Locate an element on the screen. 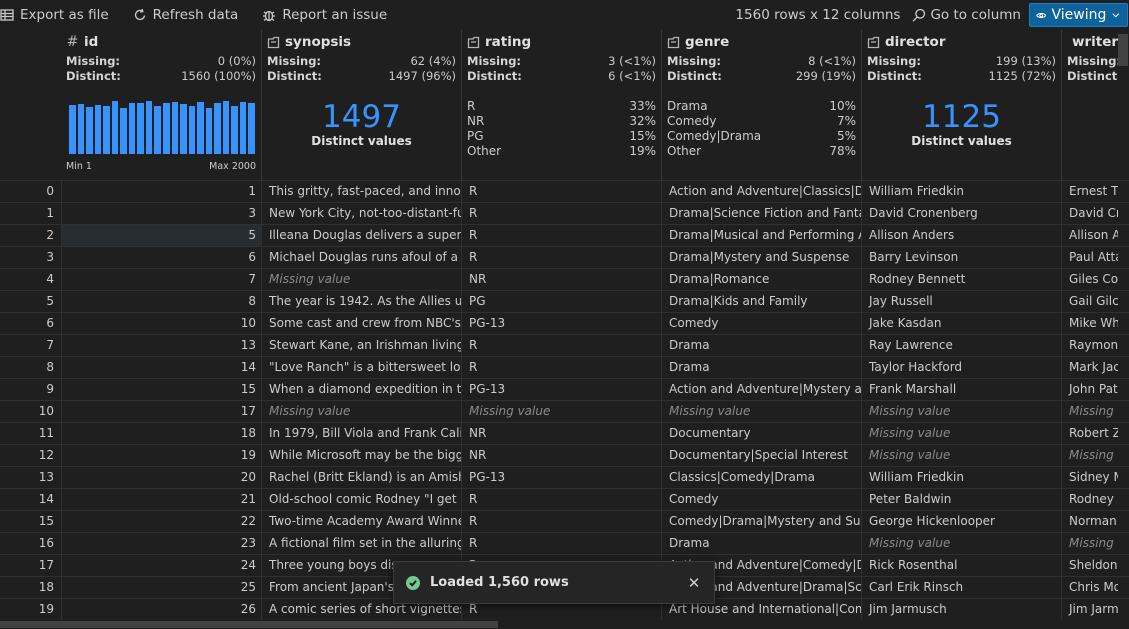 This screenshot has width=1129, height=629. cell-writer: David Cronenberg is located at coordinates (1089, 214).